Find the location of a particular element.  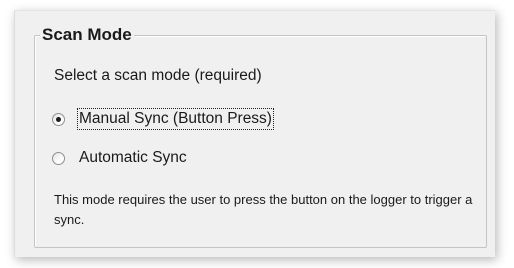

radio-option-manual-sync: Manual Sync (Button Press) is located at coordinates (163, 119).